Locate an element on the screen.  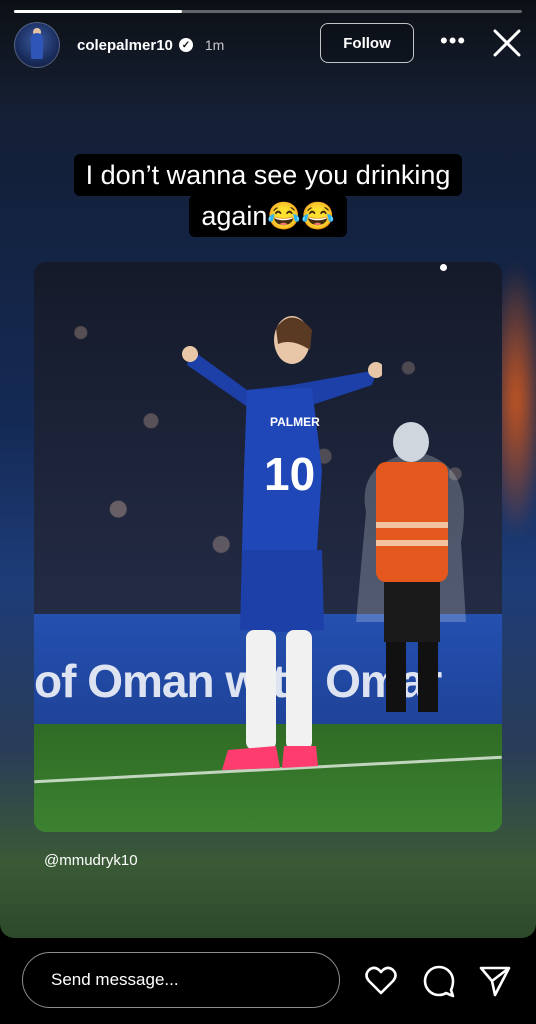
follow-button: Follow is located at coordinates (367, 43).